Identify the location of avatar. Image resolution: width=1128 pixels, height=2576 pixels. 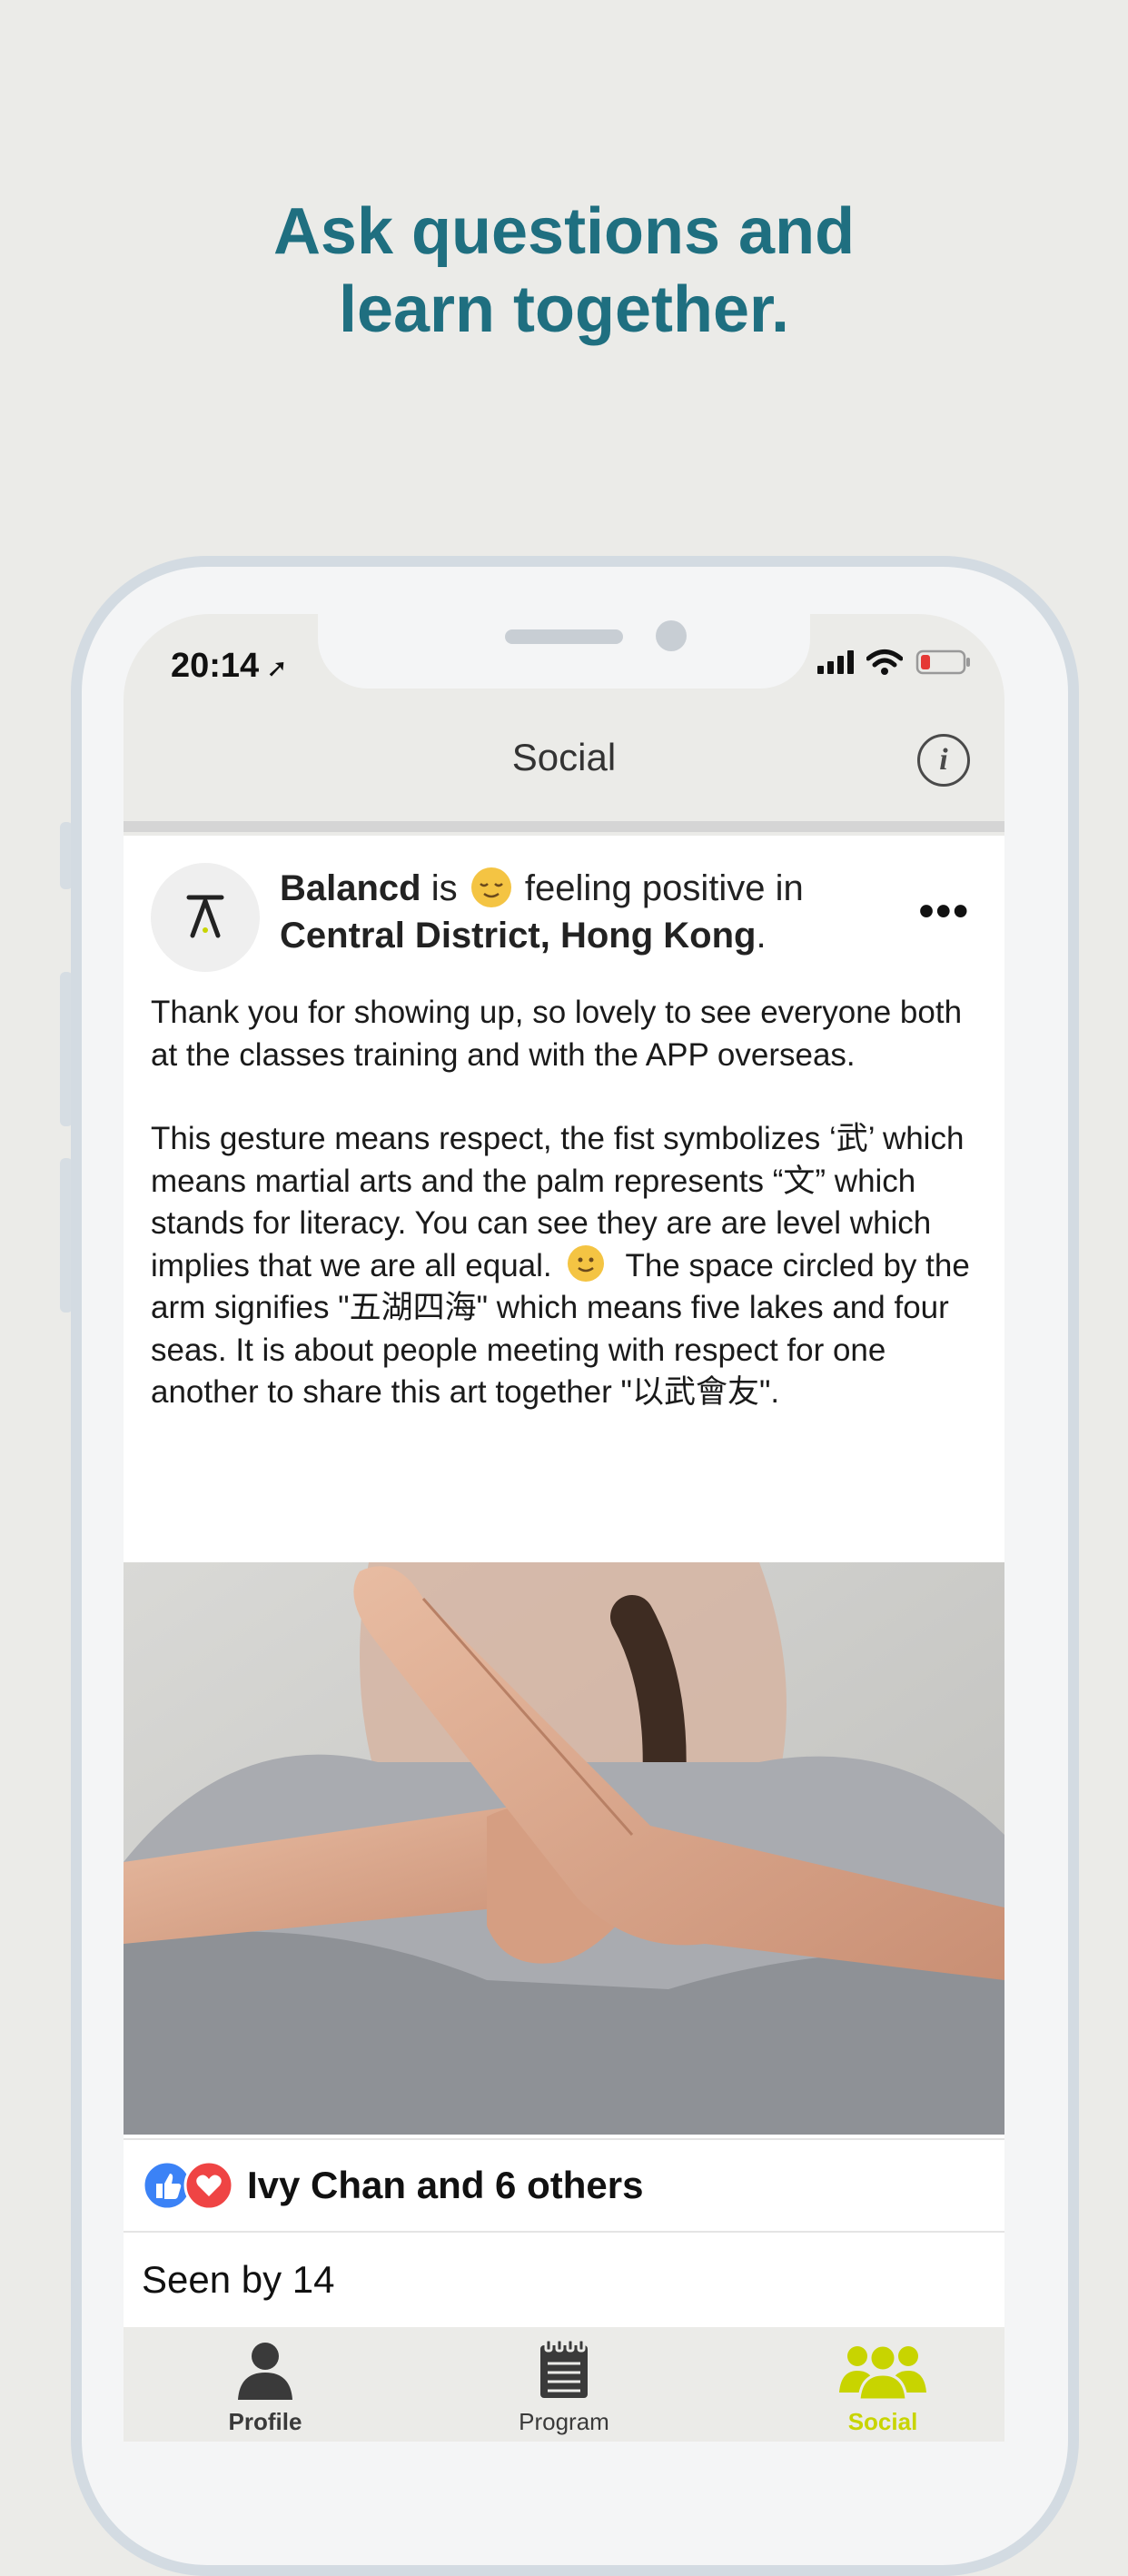
(205, 917).